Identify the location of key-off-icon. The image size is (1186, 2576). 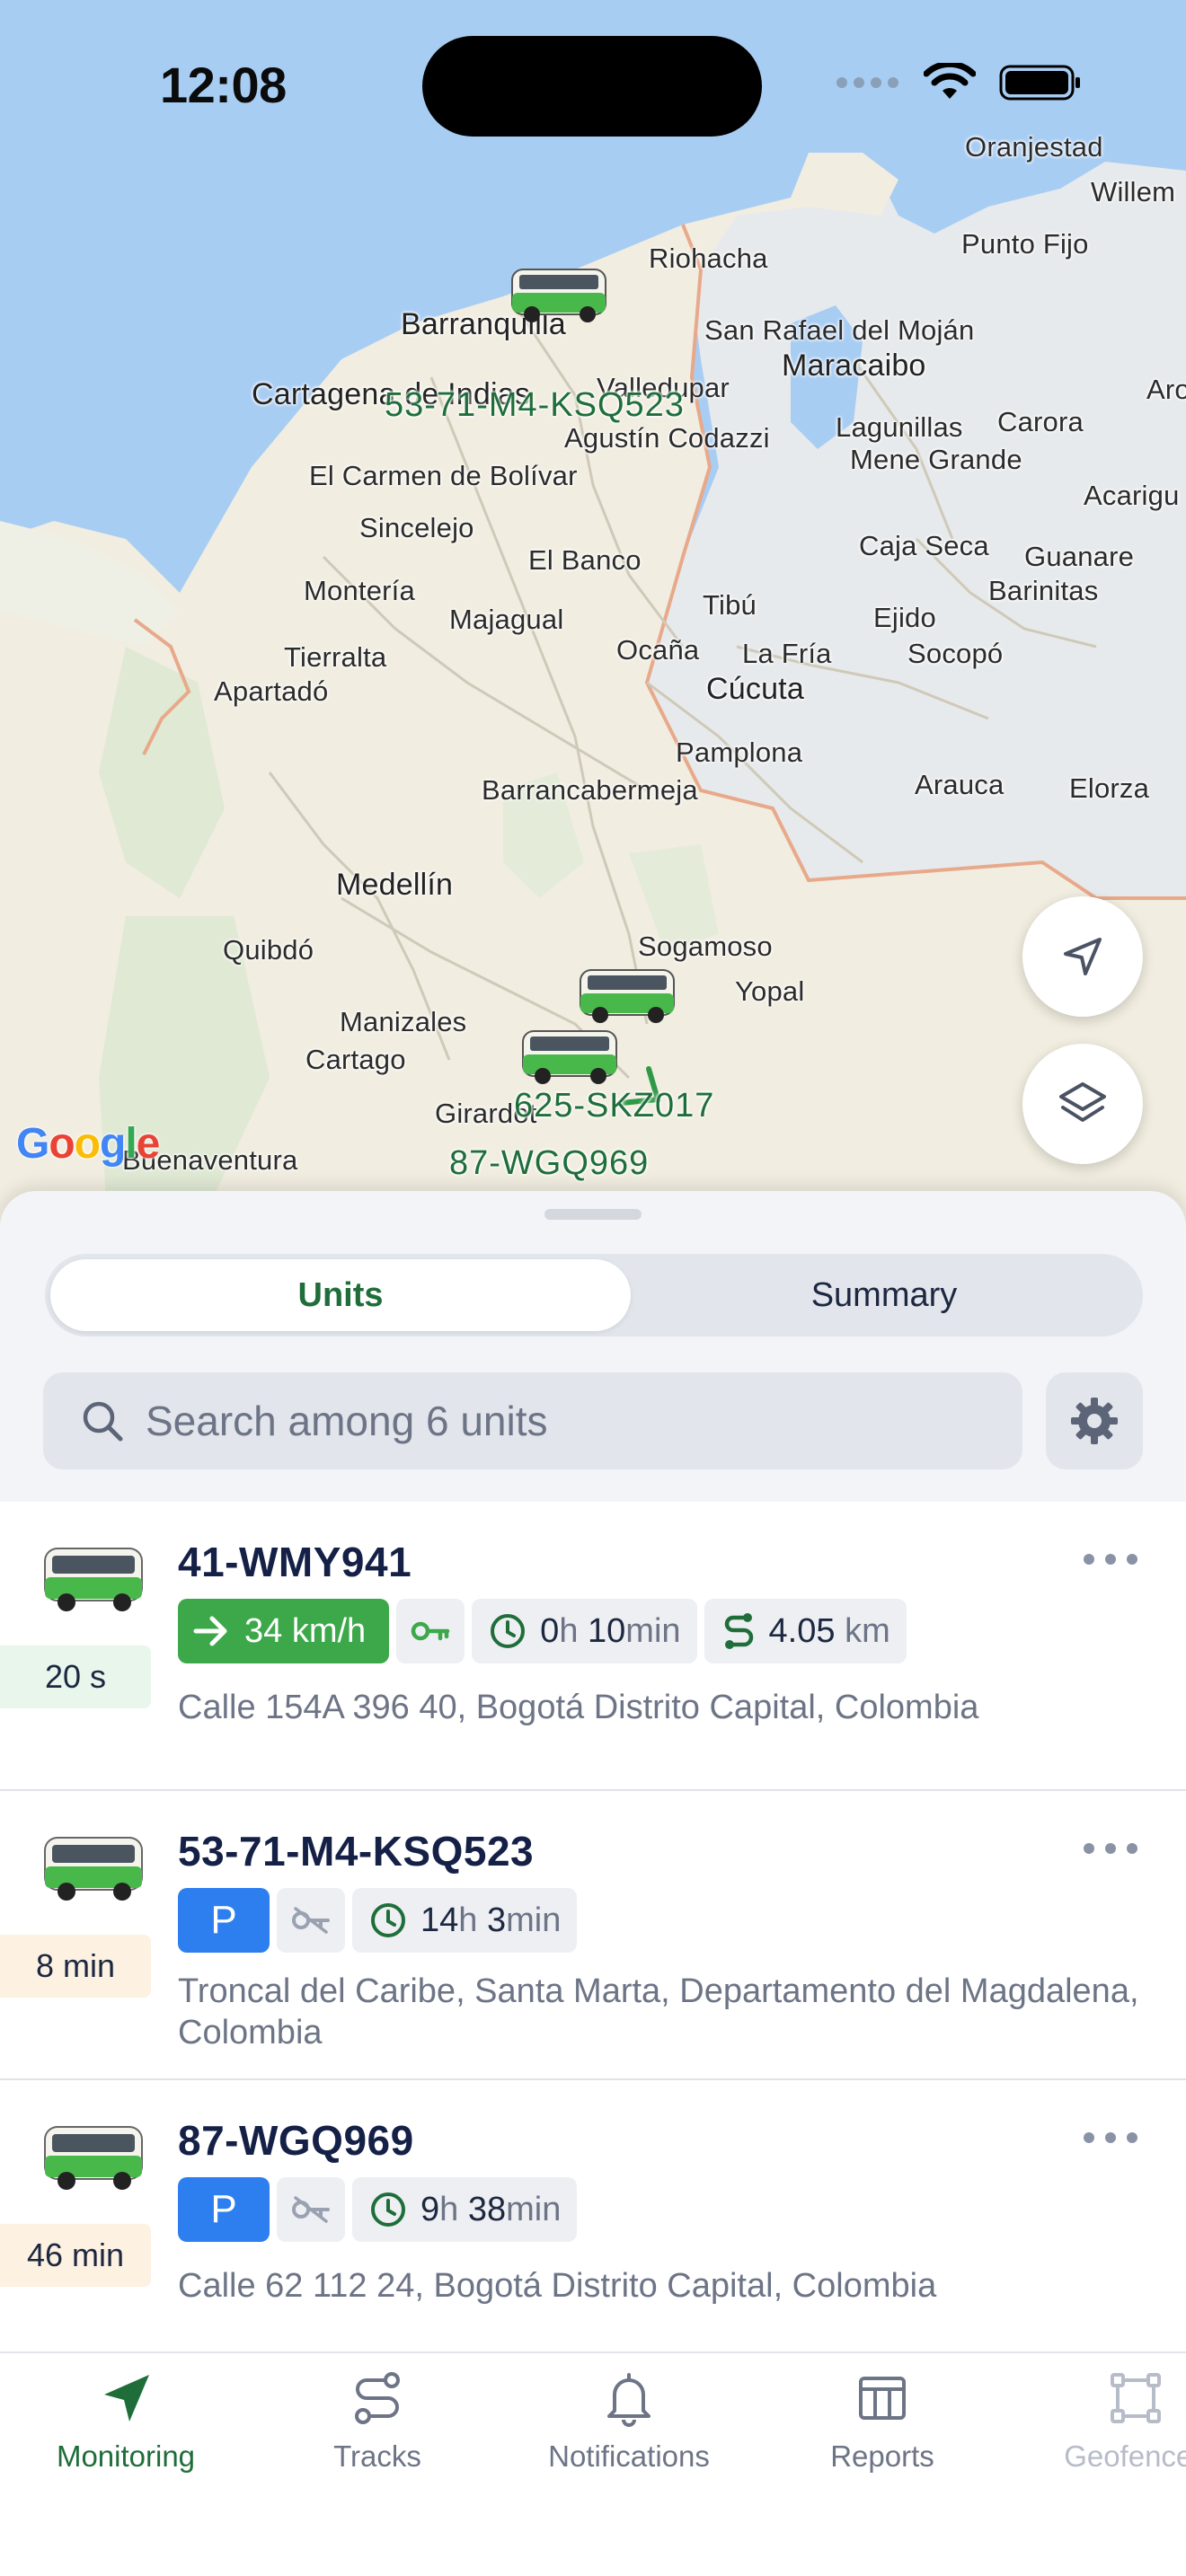
(311, 1920).